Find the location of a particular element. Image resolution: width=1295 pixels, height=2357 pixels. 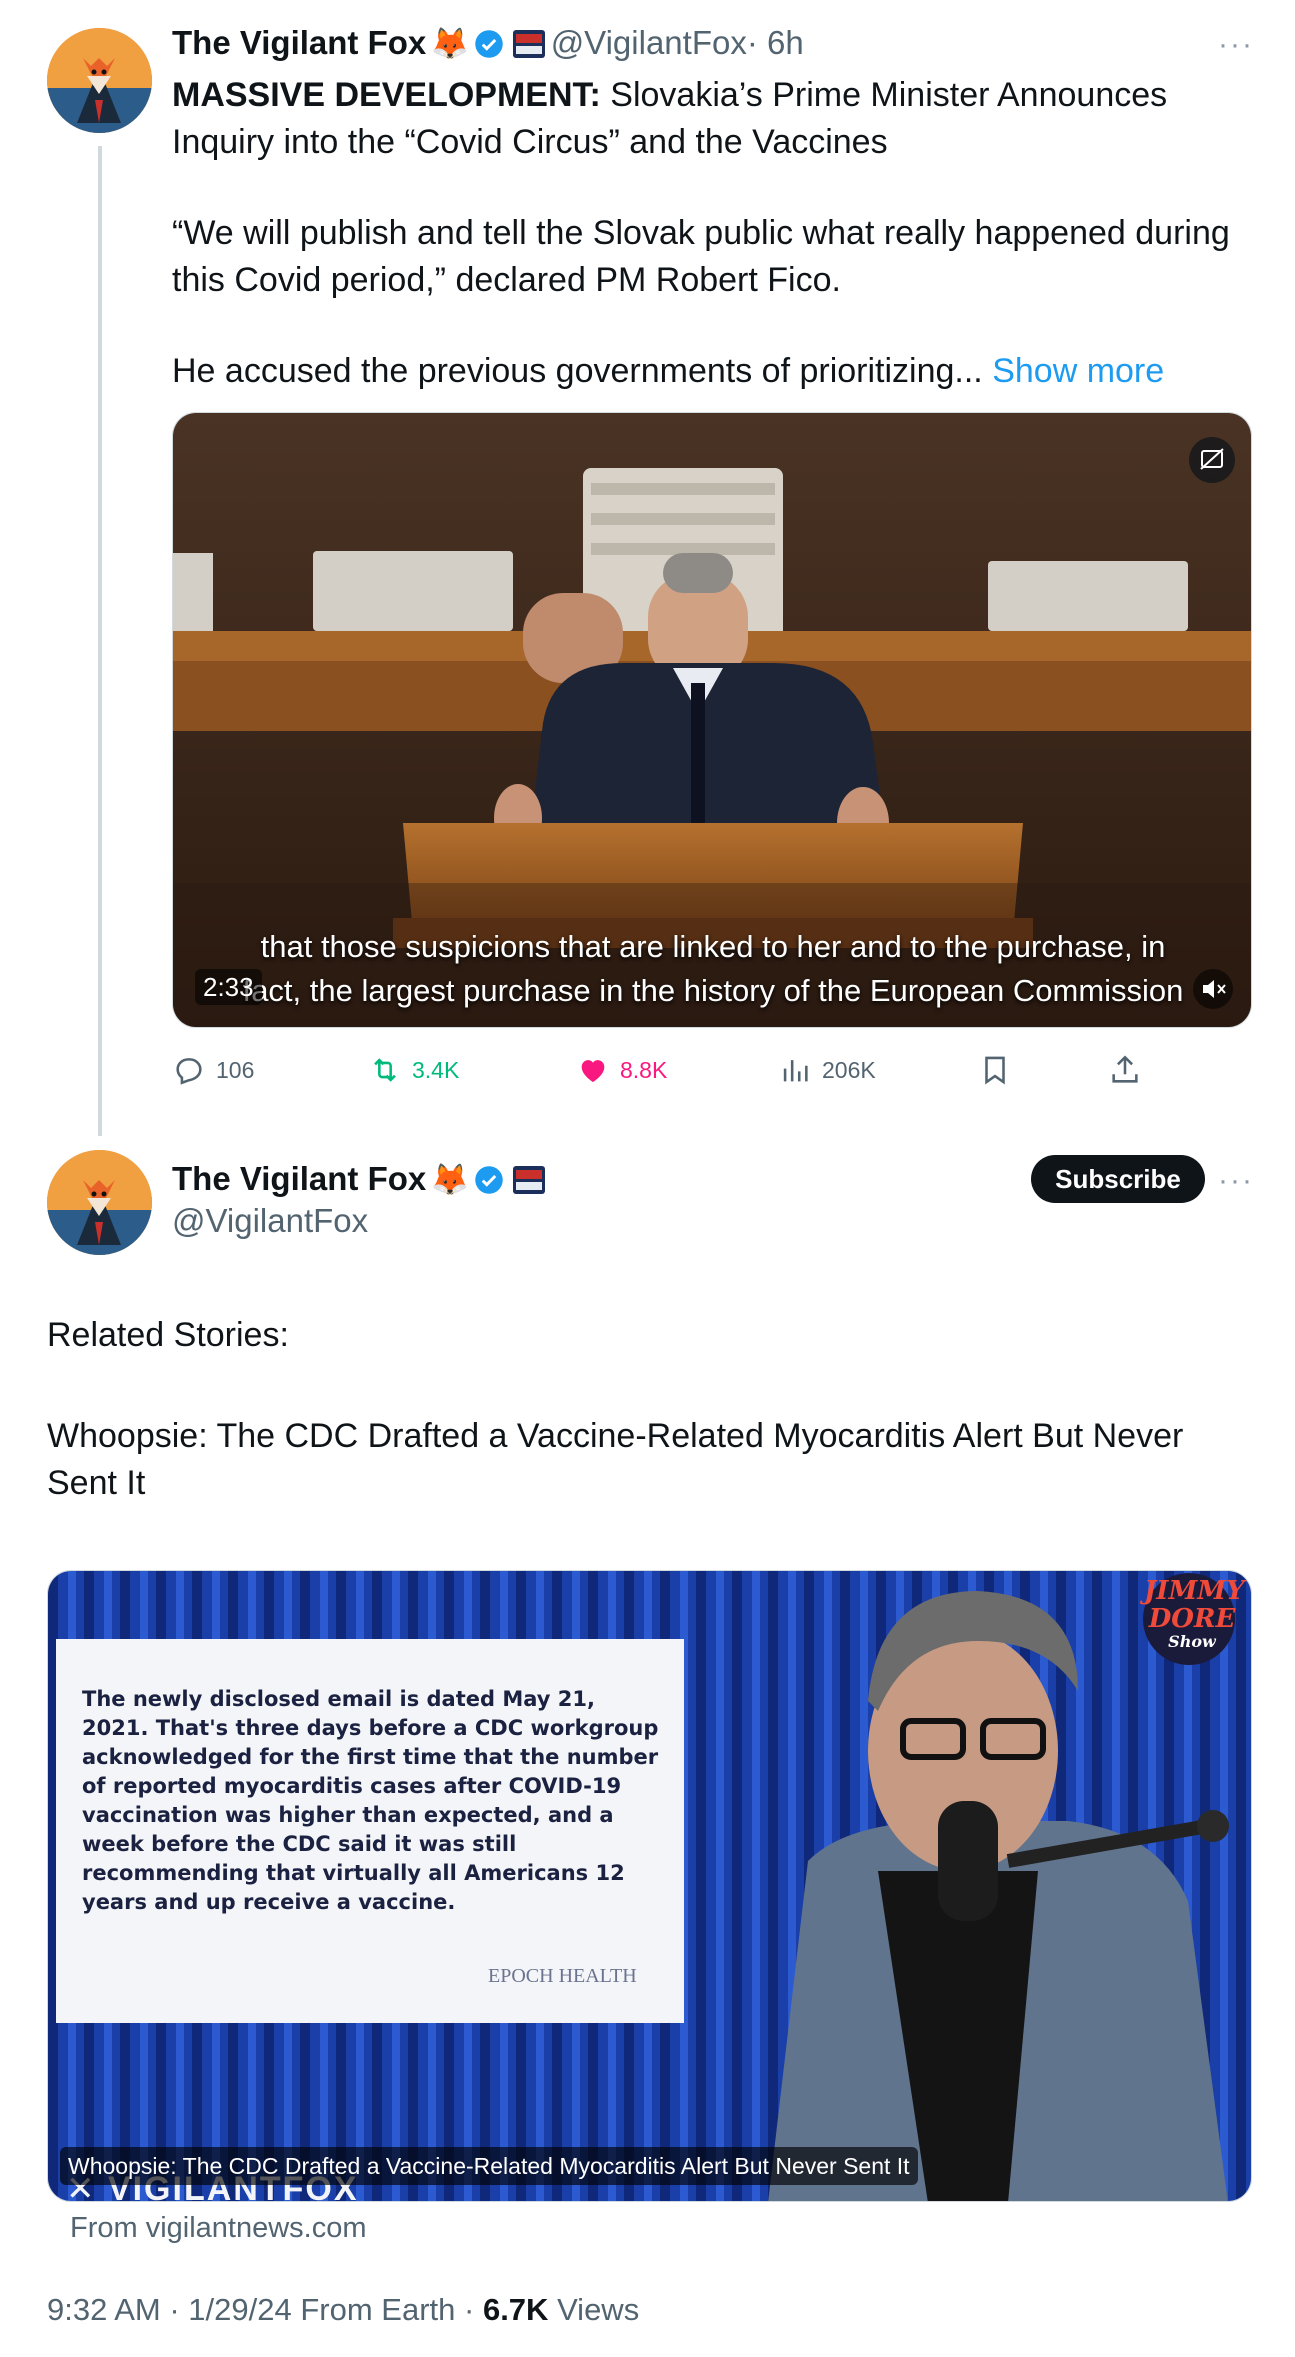

views-count: 206K is located at coordinates (849, 1069).